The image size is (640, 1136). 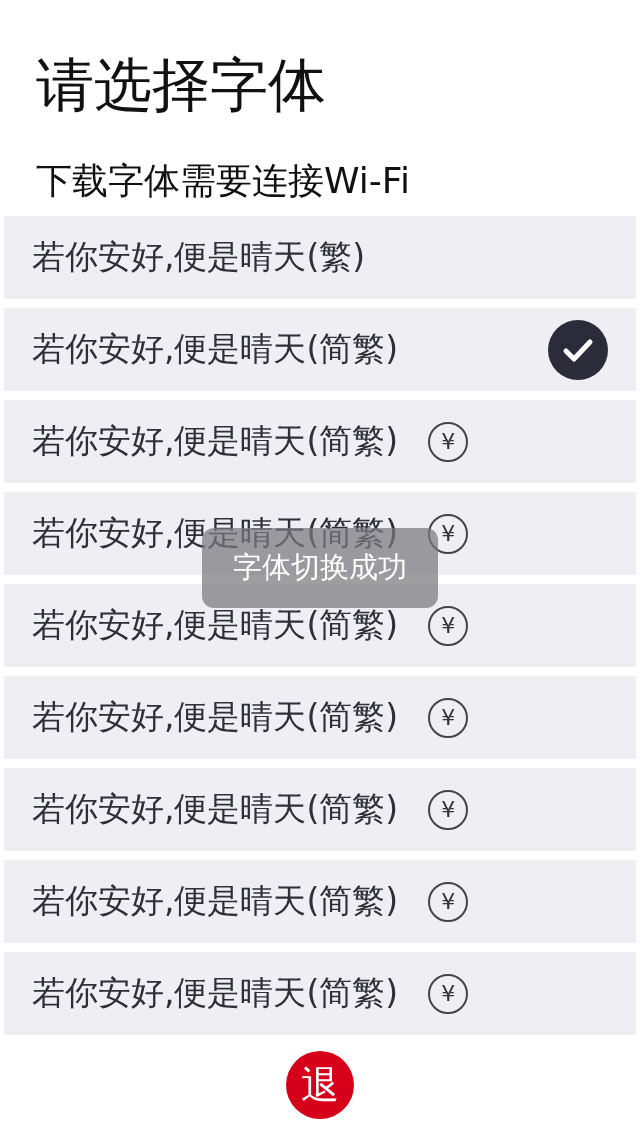 What do you see at coordinates (223, 181) in the screenshot?
I see `wifi-notice: 下载字体需要连接Wi-Fi` at bounding box center [223, 181].